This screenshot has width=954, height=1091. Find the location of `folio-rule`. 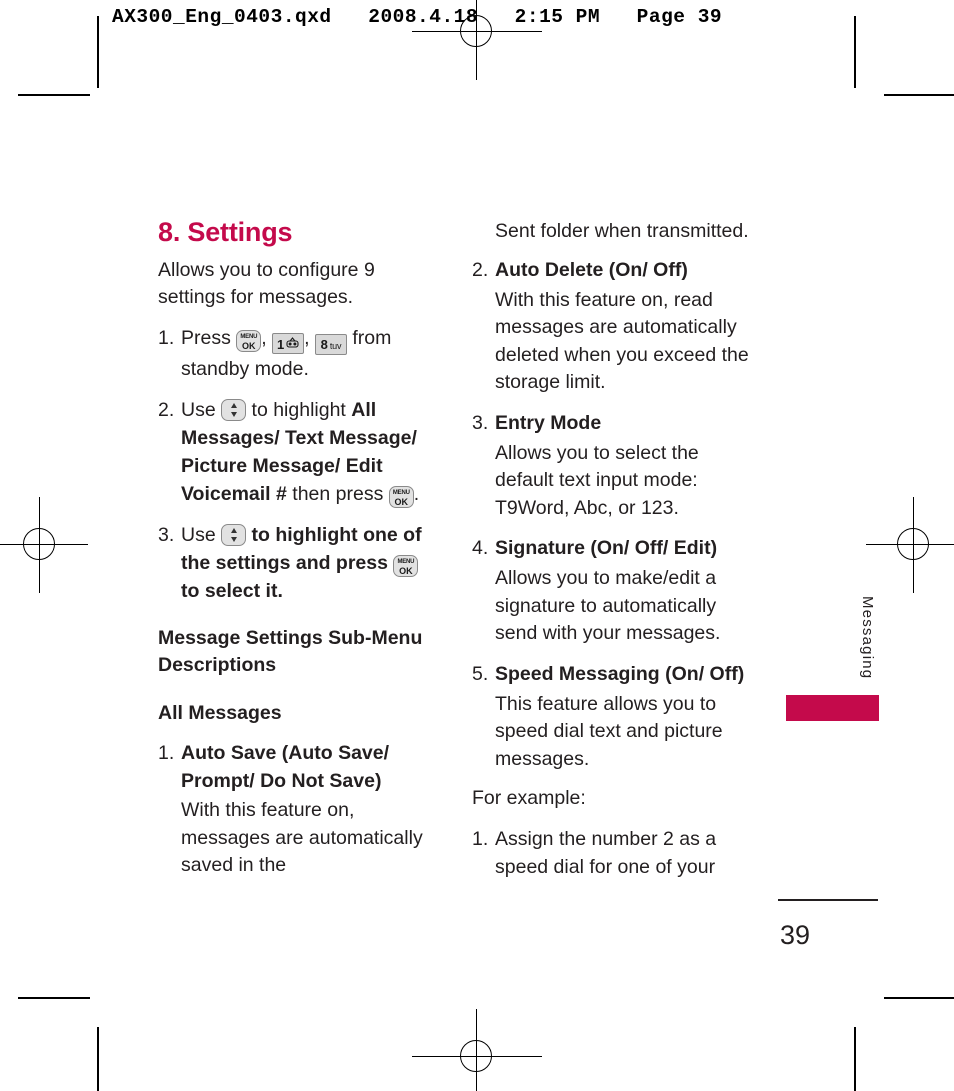

folio-rule is located at coordinates (828, 900).